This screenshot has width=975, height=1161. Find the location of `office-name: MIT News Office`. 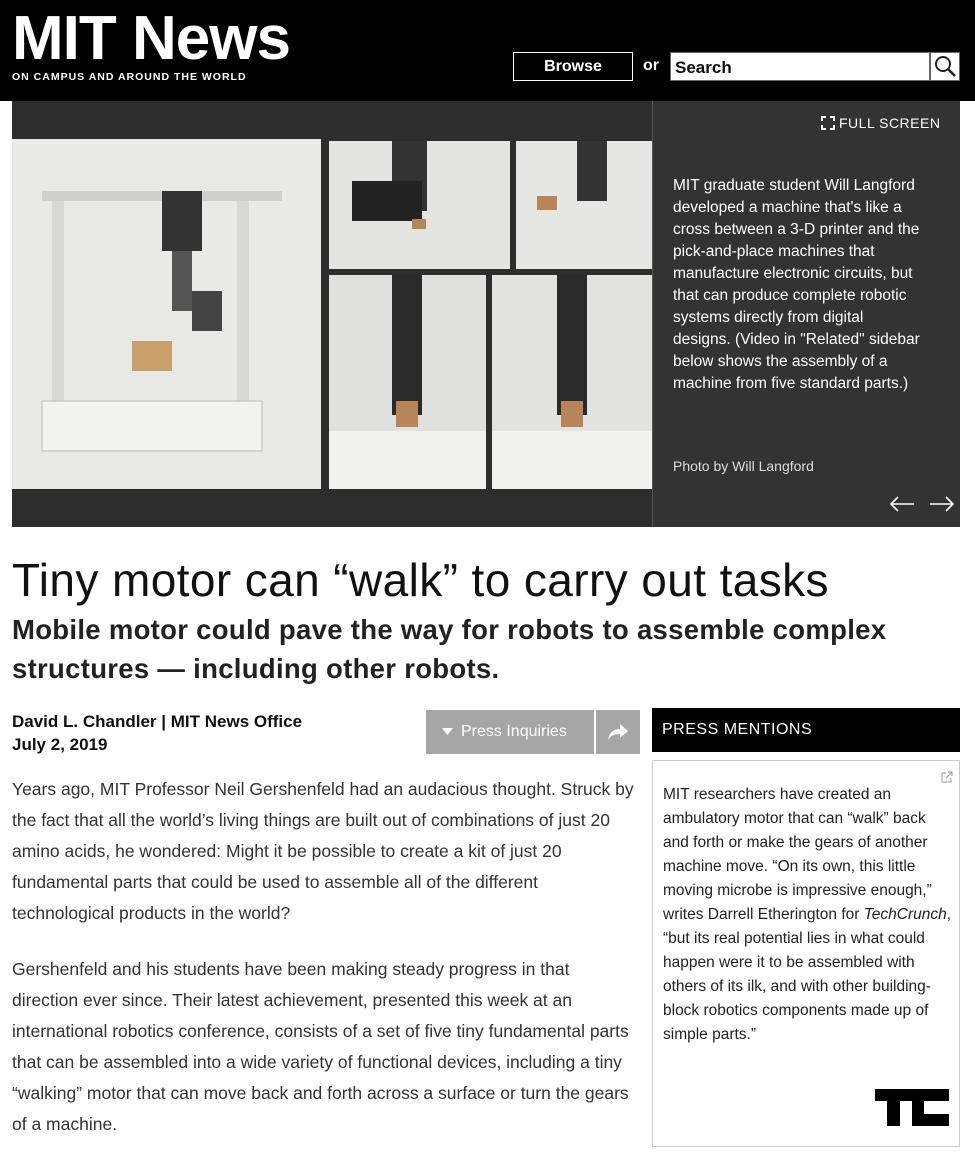

office-name: MIT News Office is located at coordinates (236, 721).